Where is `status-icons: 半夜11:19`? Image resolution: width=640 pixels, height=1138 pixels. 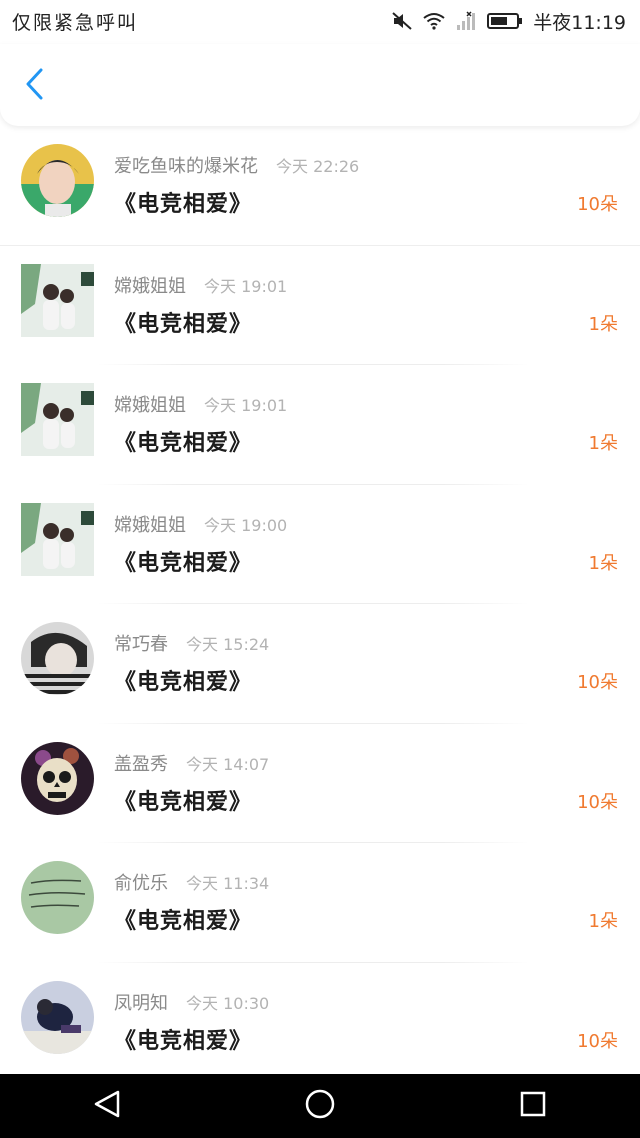 status-icons: 半夜11:19 is located at coordinates (508, 21).